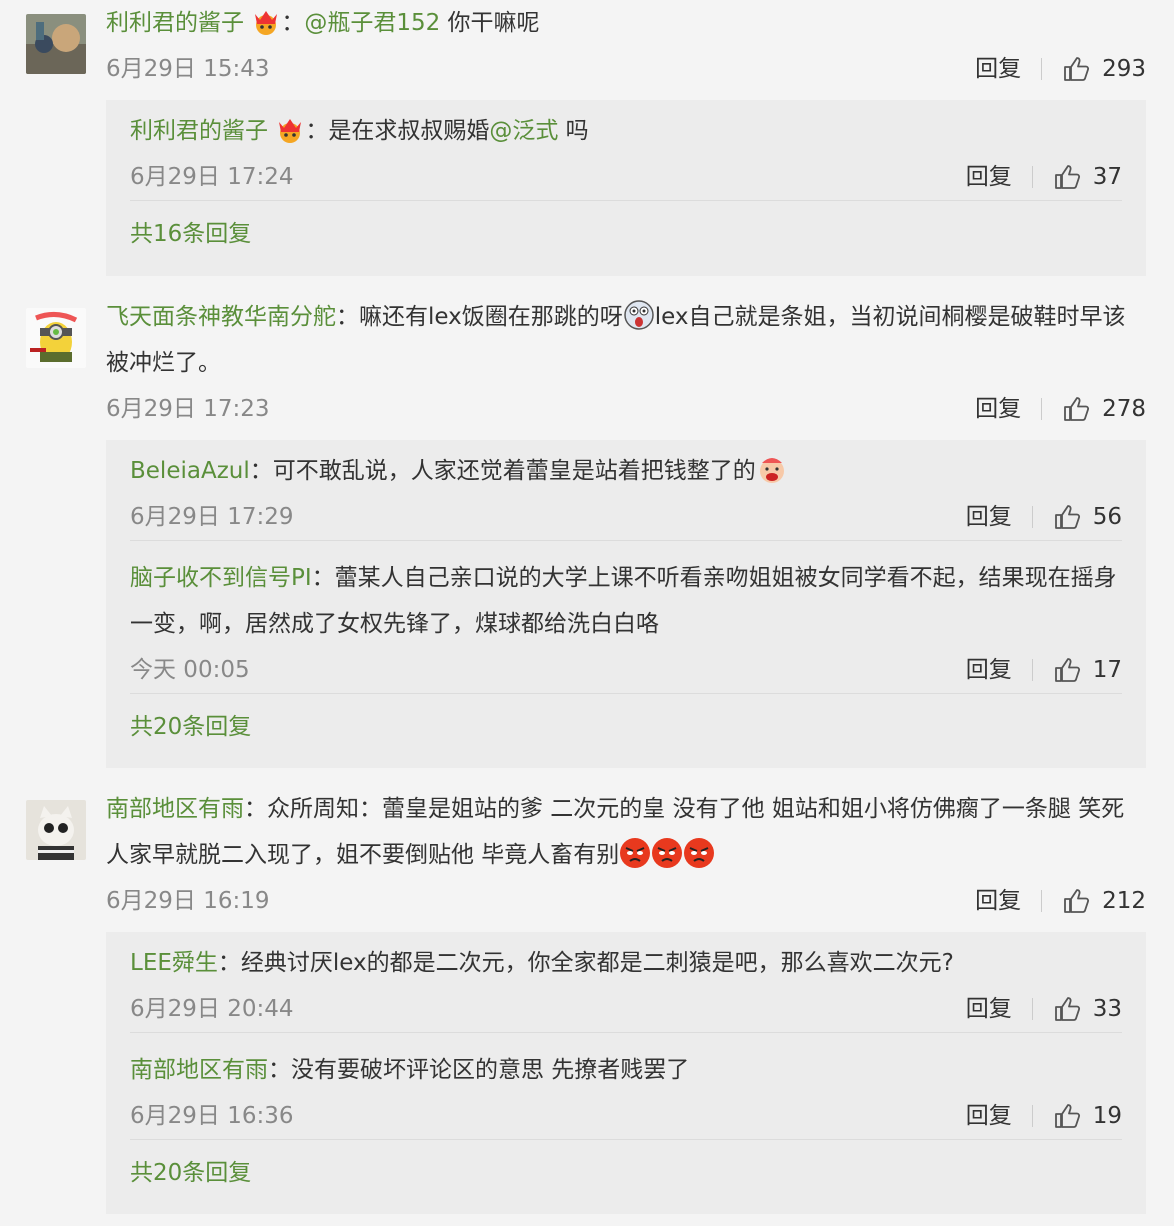 This screenshot has width=1174, height=1226. What do you see at coordinates (212, 1116) in the screenshot?
I see `timestamp: 6月29日 16:36` at bounding box center [212, 1116].